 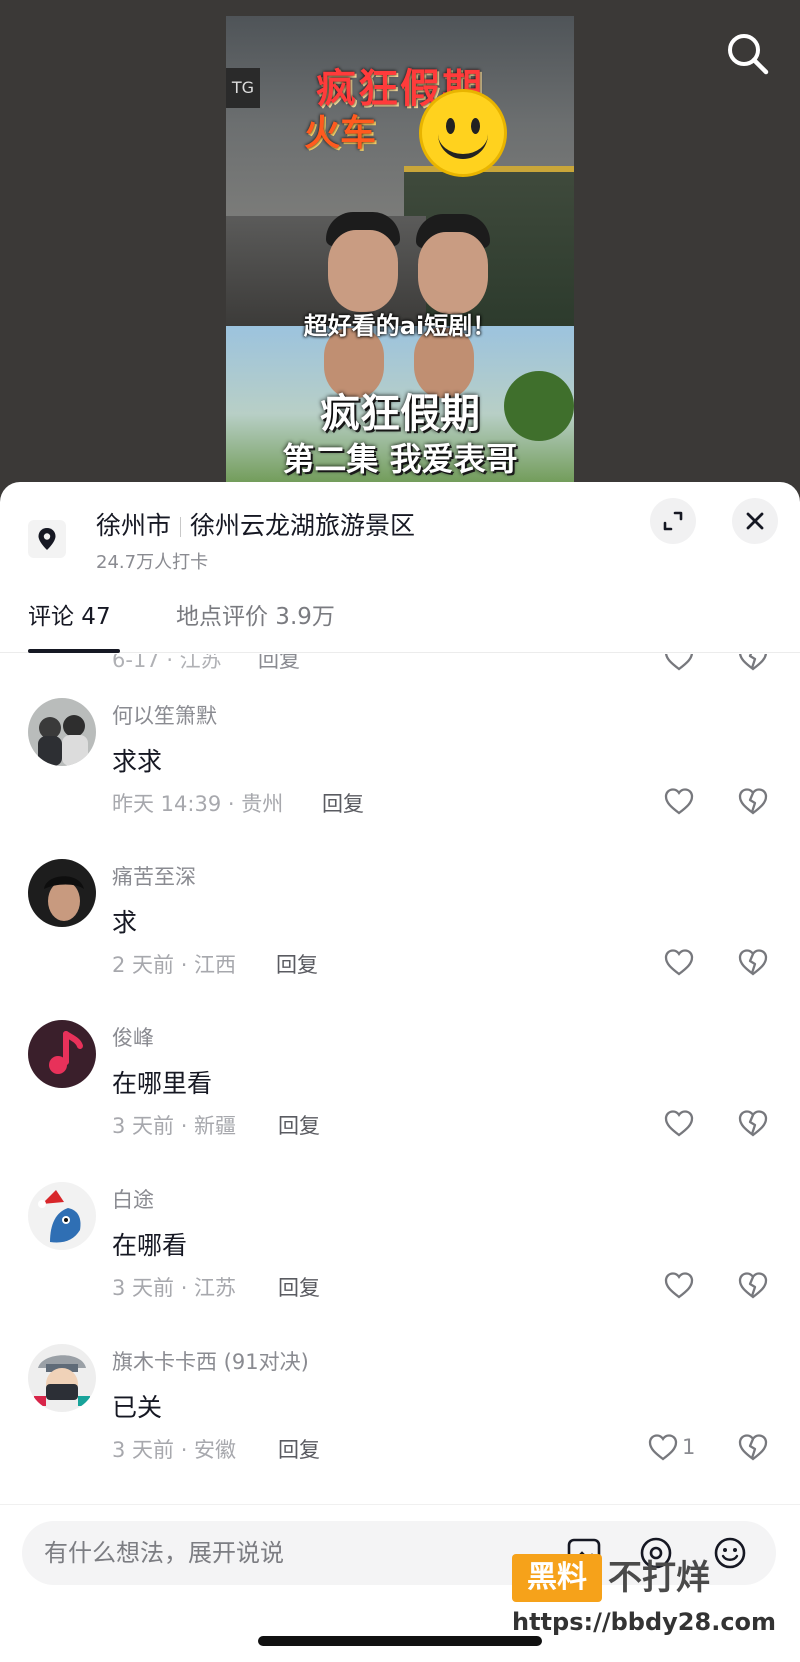 I want to click on watermark-text: 不打烊, so click(x=659, y=1578).